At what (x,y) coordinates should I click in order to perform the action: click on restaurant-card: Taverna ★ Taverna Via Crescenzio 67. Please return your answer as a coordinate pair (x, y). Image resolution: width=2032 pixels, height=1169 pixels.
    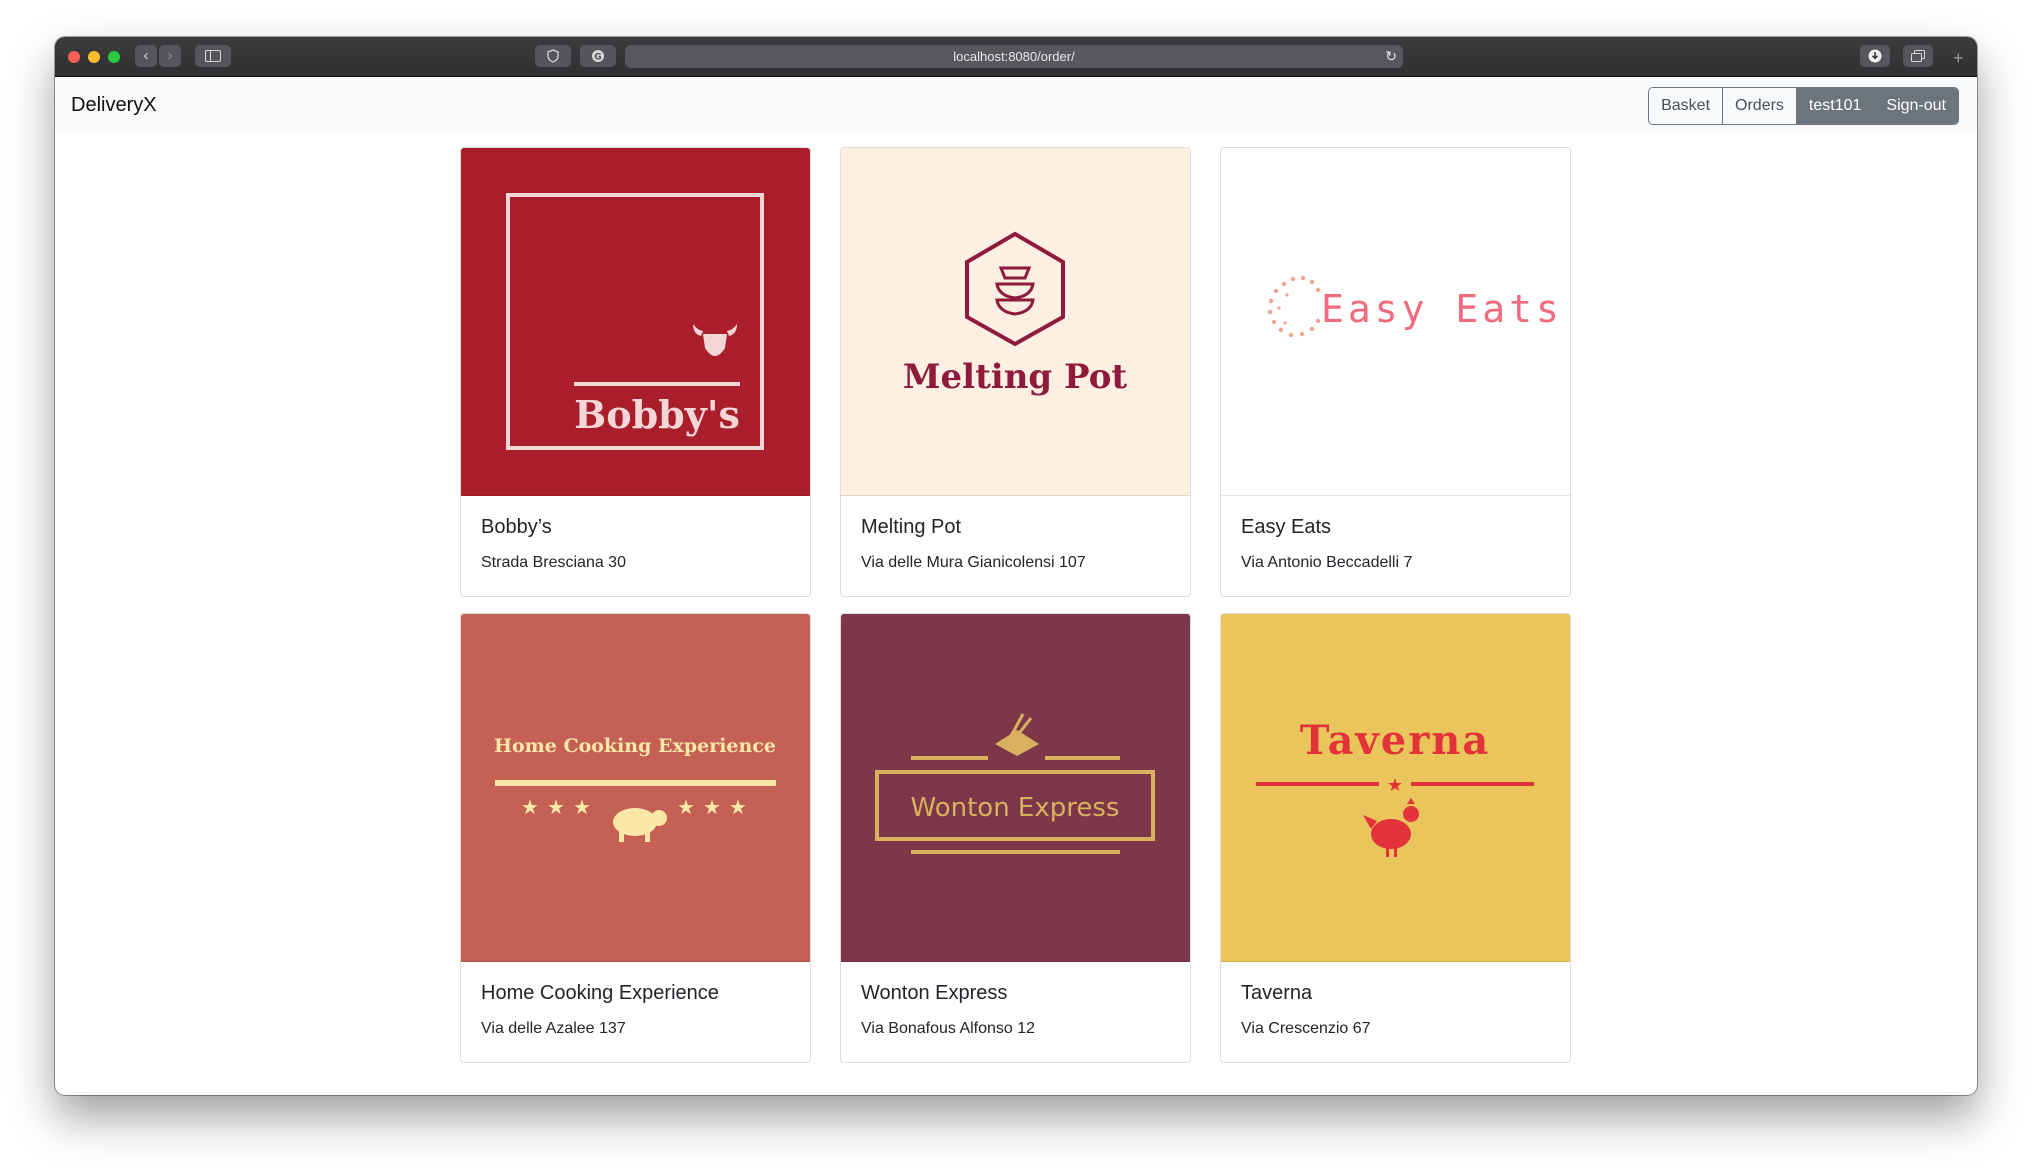
    Looking at the image, I should click on (1395, 838).